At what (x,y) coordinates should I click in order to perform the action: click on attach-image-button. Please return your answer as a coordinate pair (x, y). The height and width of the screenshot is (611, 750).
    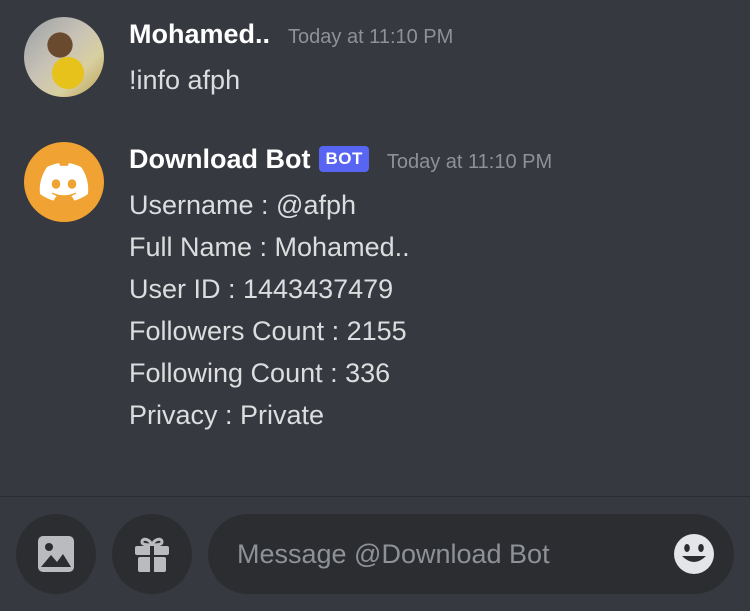
    Looking at the image, I should click on (56, 554).